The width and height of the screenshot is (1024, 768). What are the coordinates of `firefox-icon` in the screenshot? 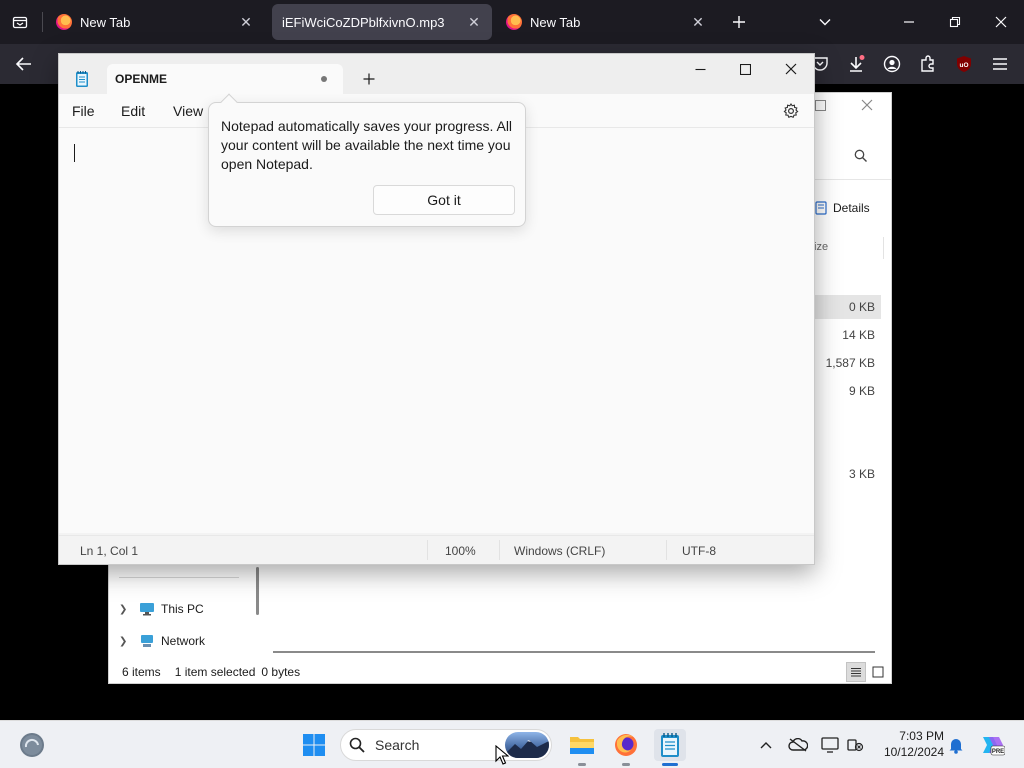 It's located at (626, 745).